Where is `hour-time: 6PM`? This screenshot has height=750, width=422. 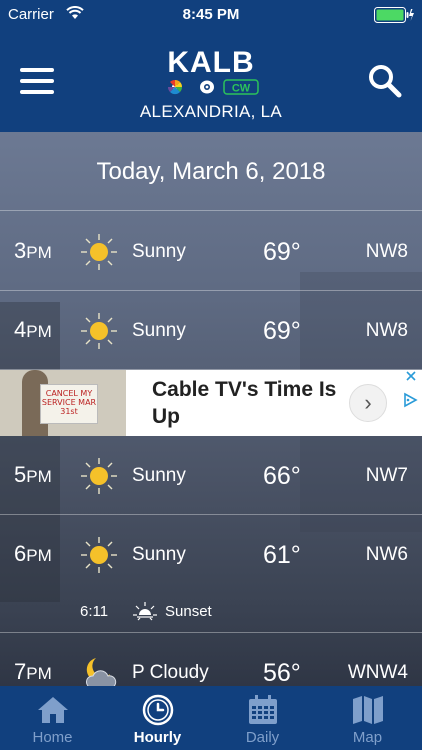 hour-time: 6PM is located at coordinates (33, 553).